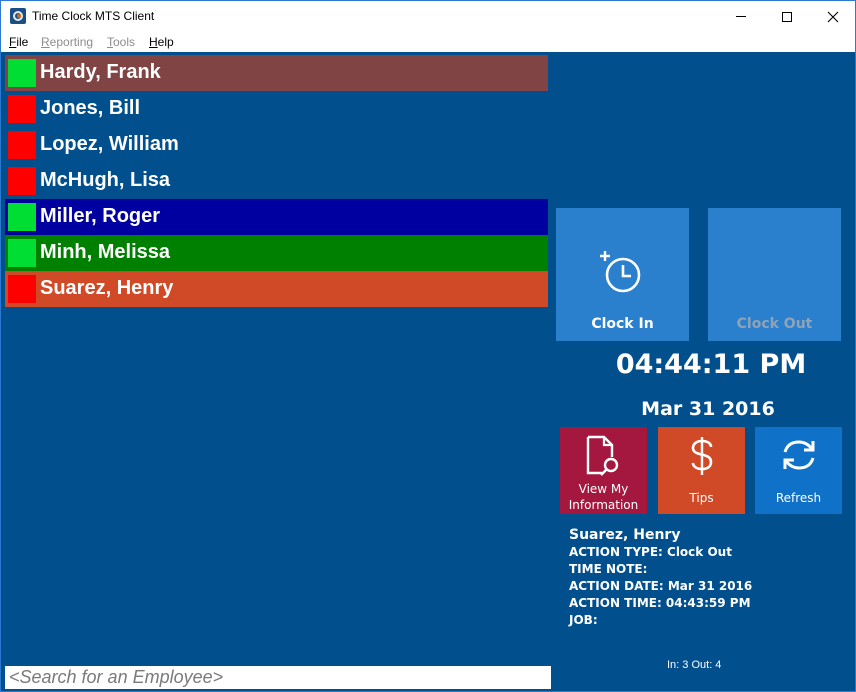 This screenshot has height=692, width=856. What do you see at coordinates (153, 42) in the screenshot?
I see `menu-help-accel: H` at bounding box center [153, 42].